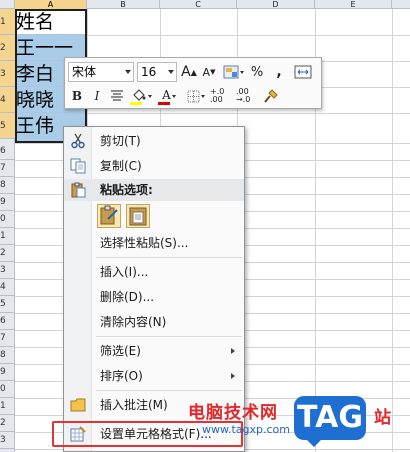 This screenshot has width=410, height=452. Describe the element at coordinates (213, 72) in the screenshot. I see `caret-down-icon: ▼` at that location.